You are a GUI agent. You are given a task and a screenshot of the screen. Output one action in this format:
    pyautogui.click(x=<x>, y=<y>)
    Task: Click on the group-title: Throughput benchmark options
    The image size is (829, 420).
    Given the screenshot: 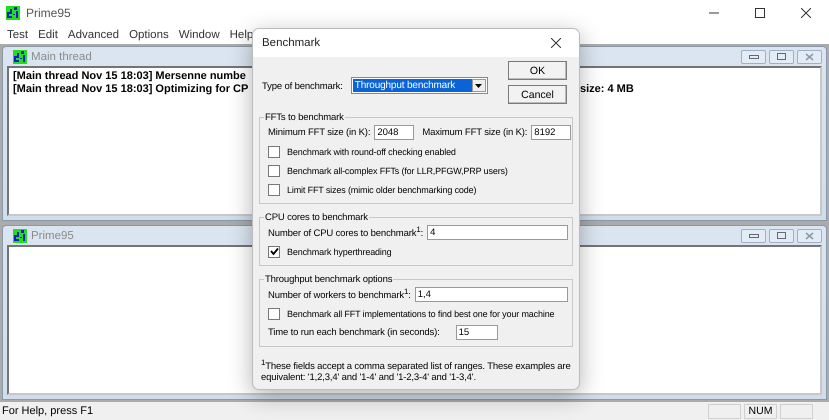 What is the action you would take?
    pyautogui.click(x=329, y=279)
    